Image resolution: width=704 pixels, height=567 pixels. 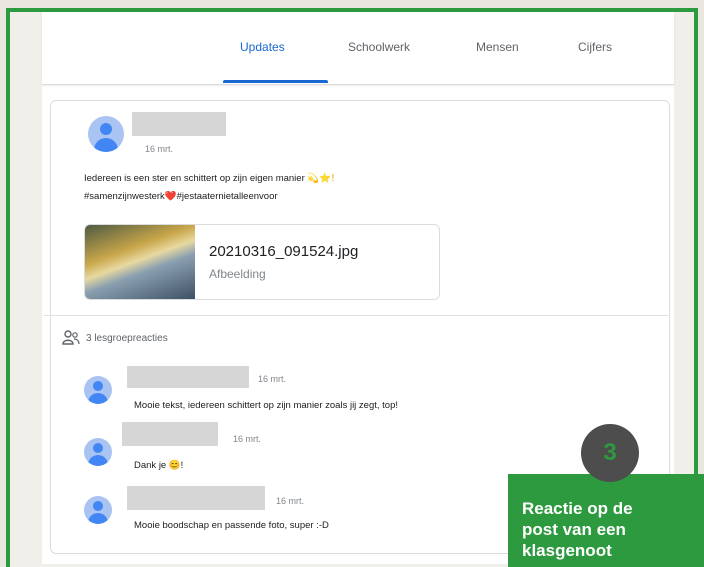 What do you see at coordinates (275, 81) in the screenshot?
I see `active-tab-indicator` at bounding box center [275, 81].